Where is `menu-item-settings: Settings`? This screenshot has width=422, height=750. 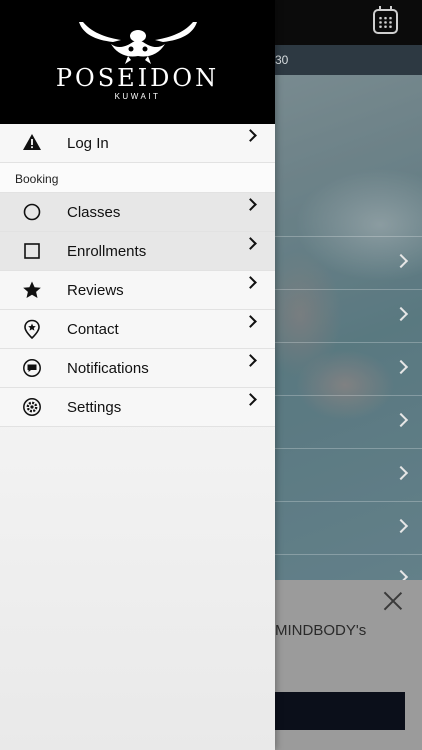
menu-item-settings: Settings is located at coordinates (137, 407).